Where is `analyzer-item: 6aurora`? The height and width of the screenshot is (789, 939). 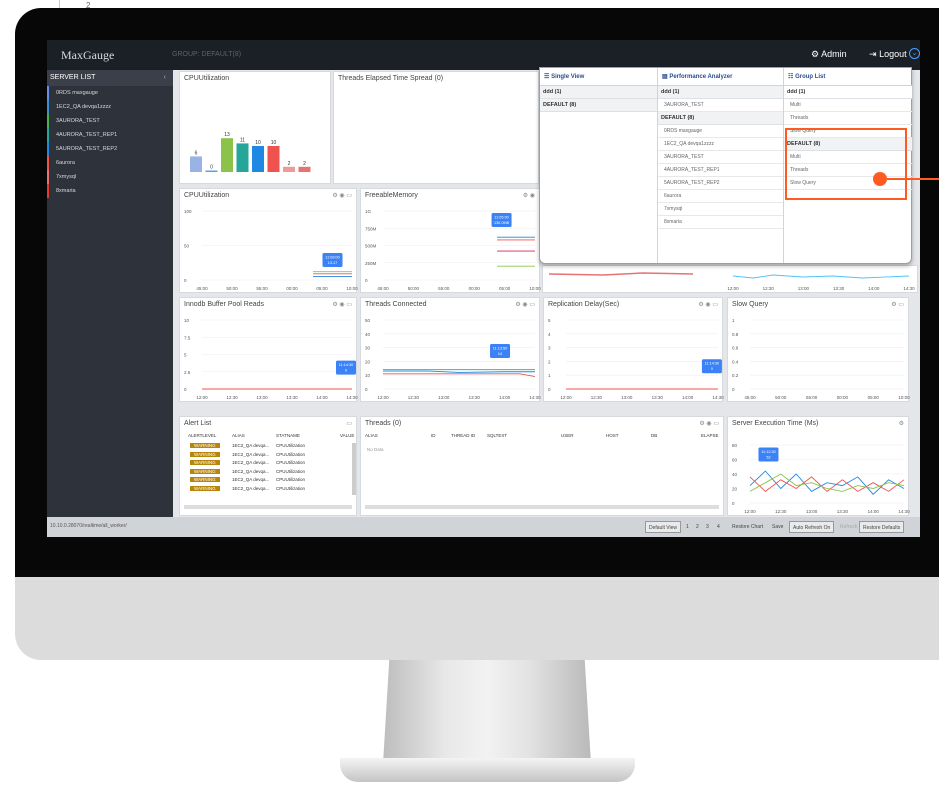 analyzer-item: 6aurora is located at coordinates (720, 196).